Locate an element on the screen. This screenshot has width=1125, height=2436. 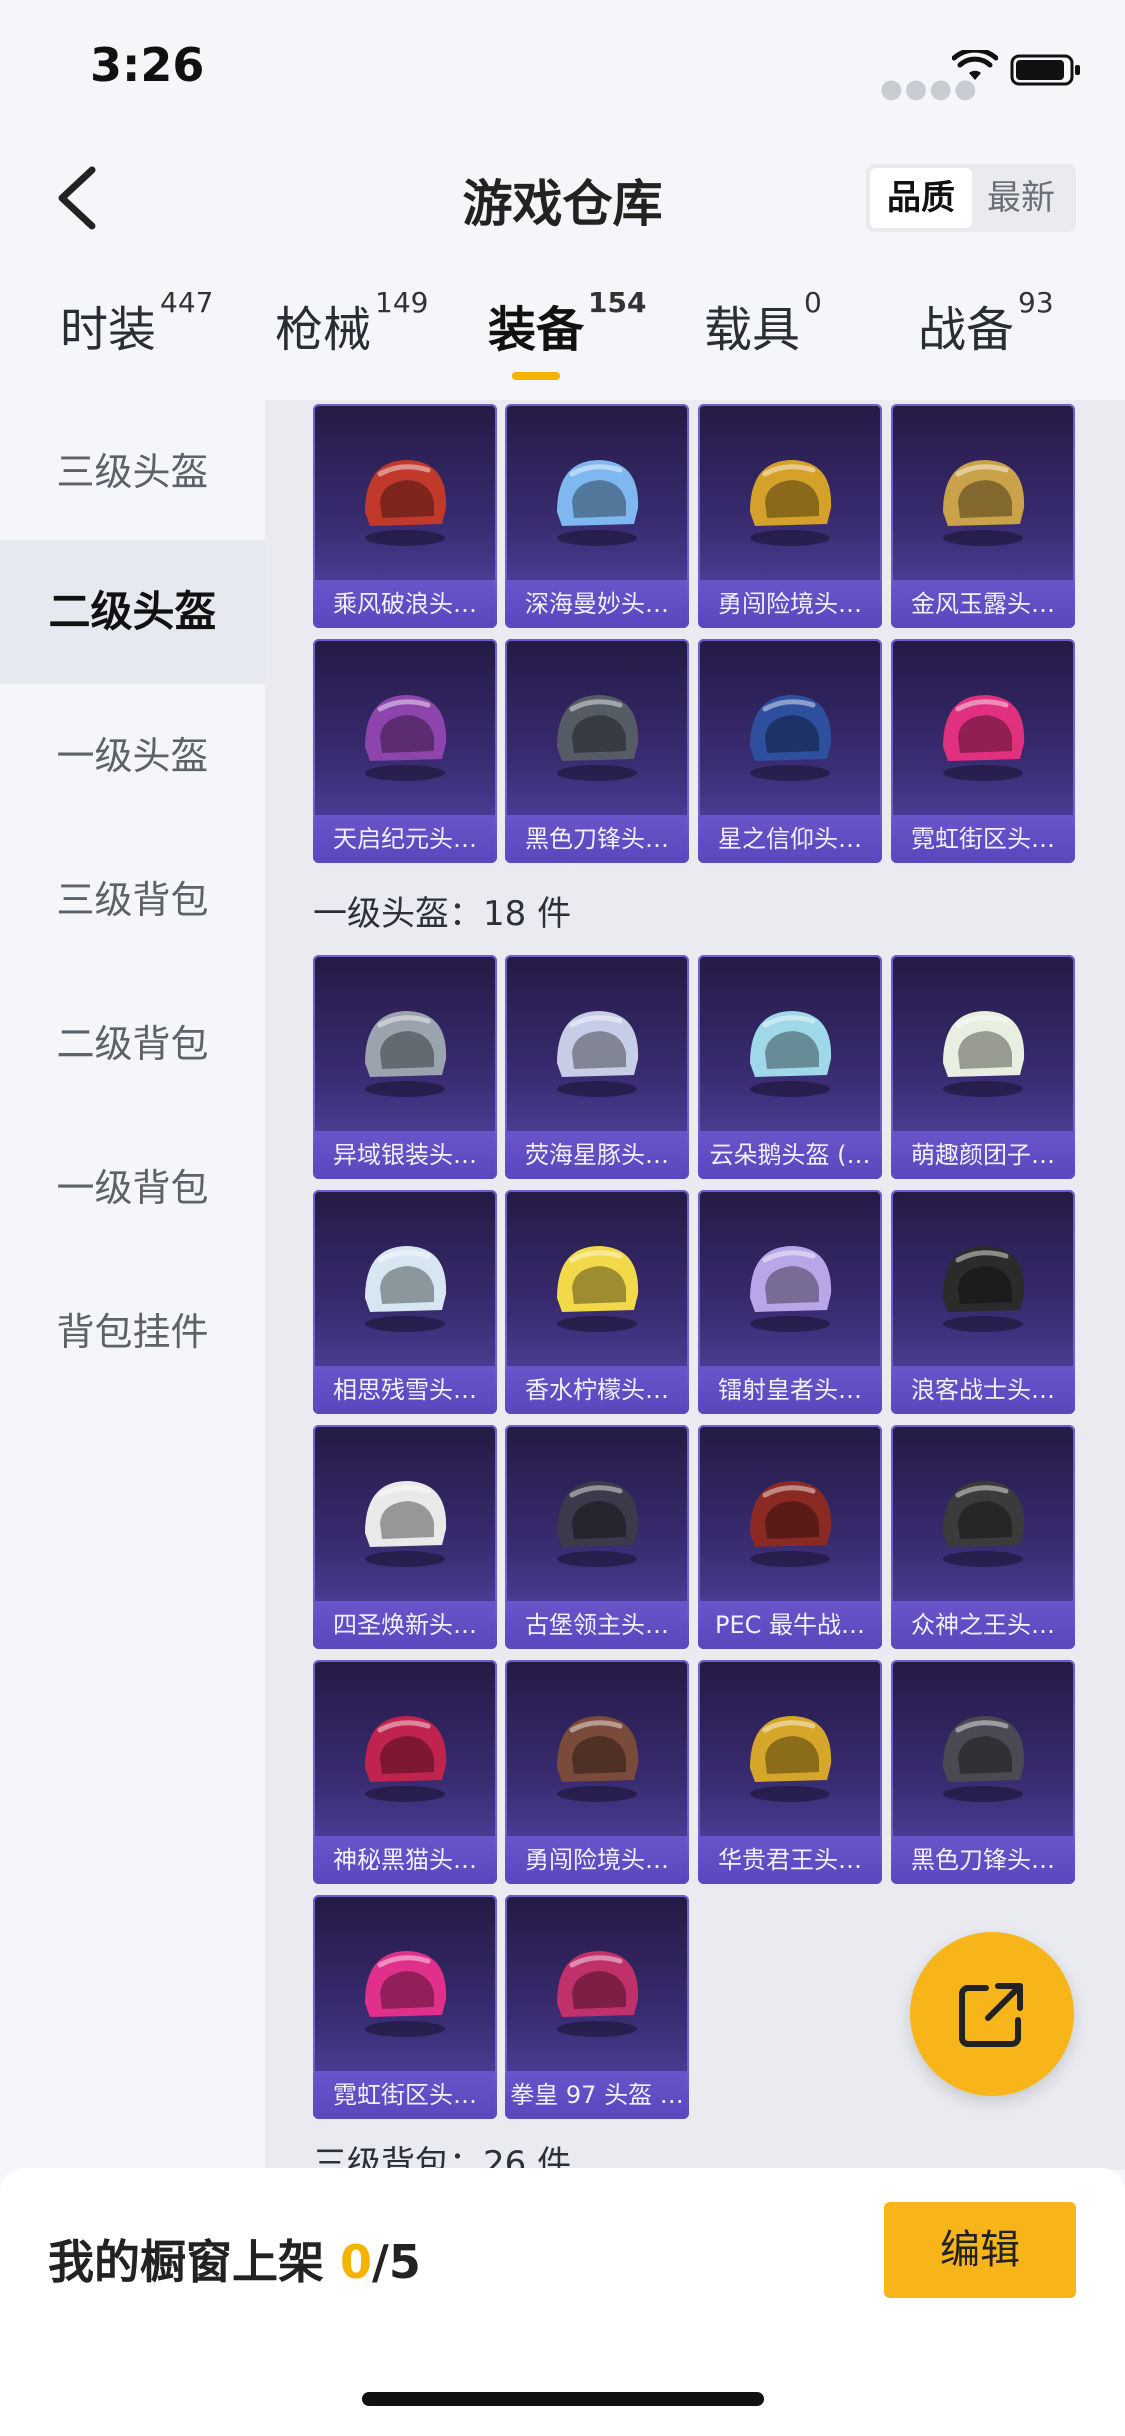
tab-vehicles: 载具 0 is located at coordinates (763, 323).